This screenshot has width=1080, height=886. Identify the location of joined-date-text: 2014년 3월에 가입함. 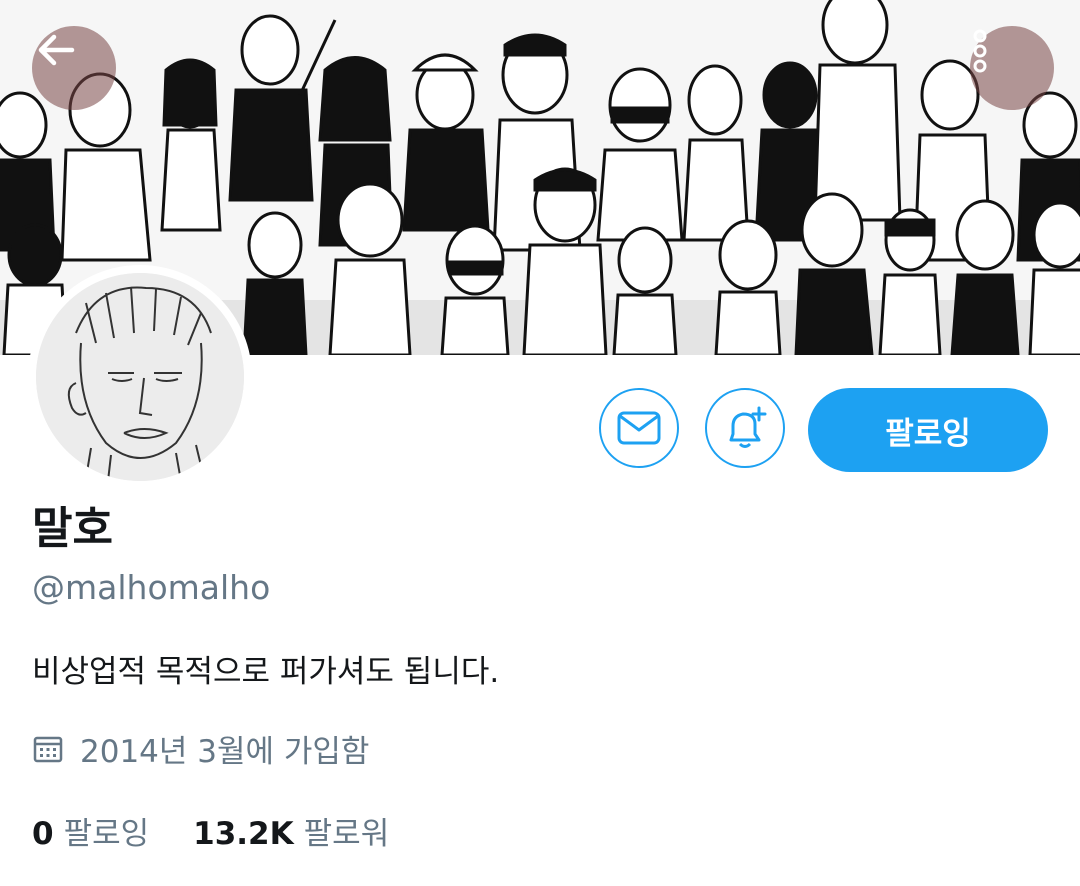
(225, 752).